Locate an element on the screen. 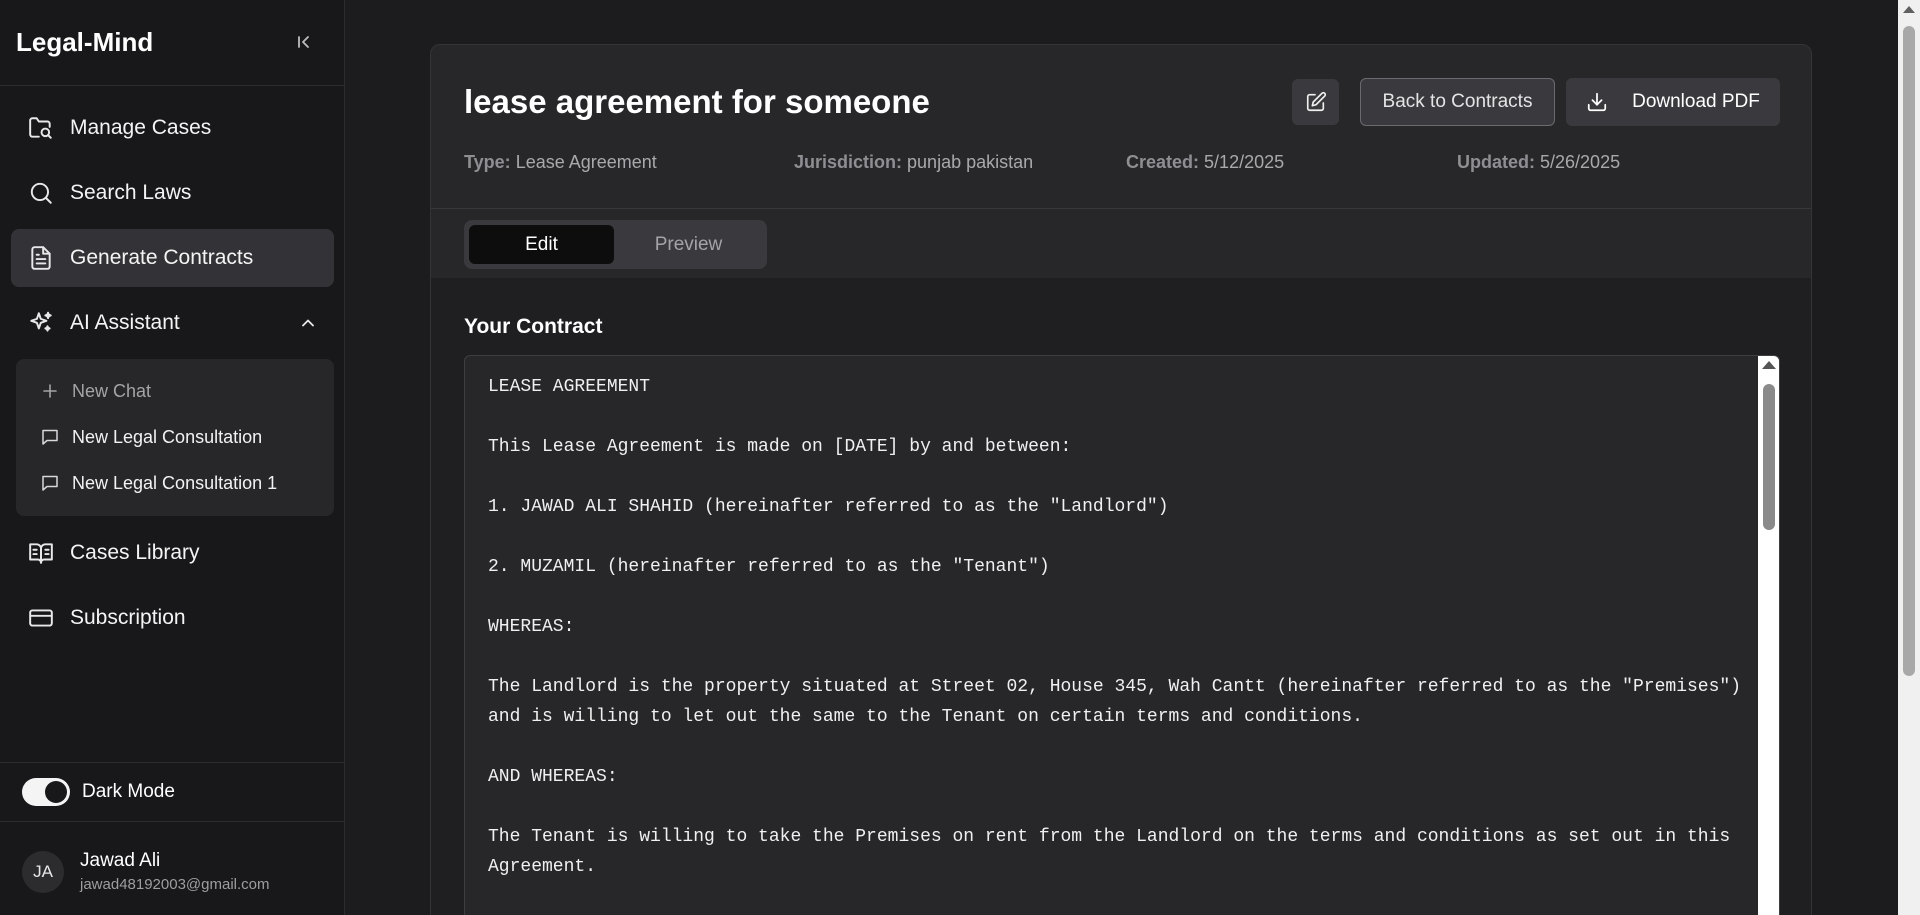  sparkles-icon is located at coordinates (41, 323).